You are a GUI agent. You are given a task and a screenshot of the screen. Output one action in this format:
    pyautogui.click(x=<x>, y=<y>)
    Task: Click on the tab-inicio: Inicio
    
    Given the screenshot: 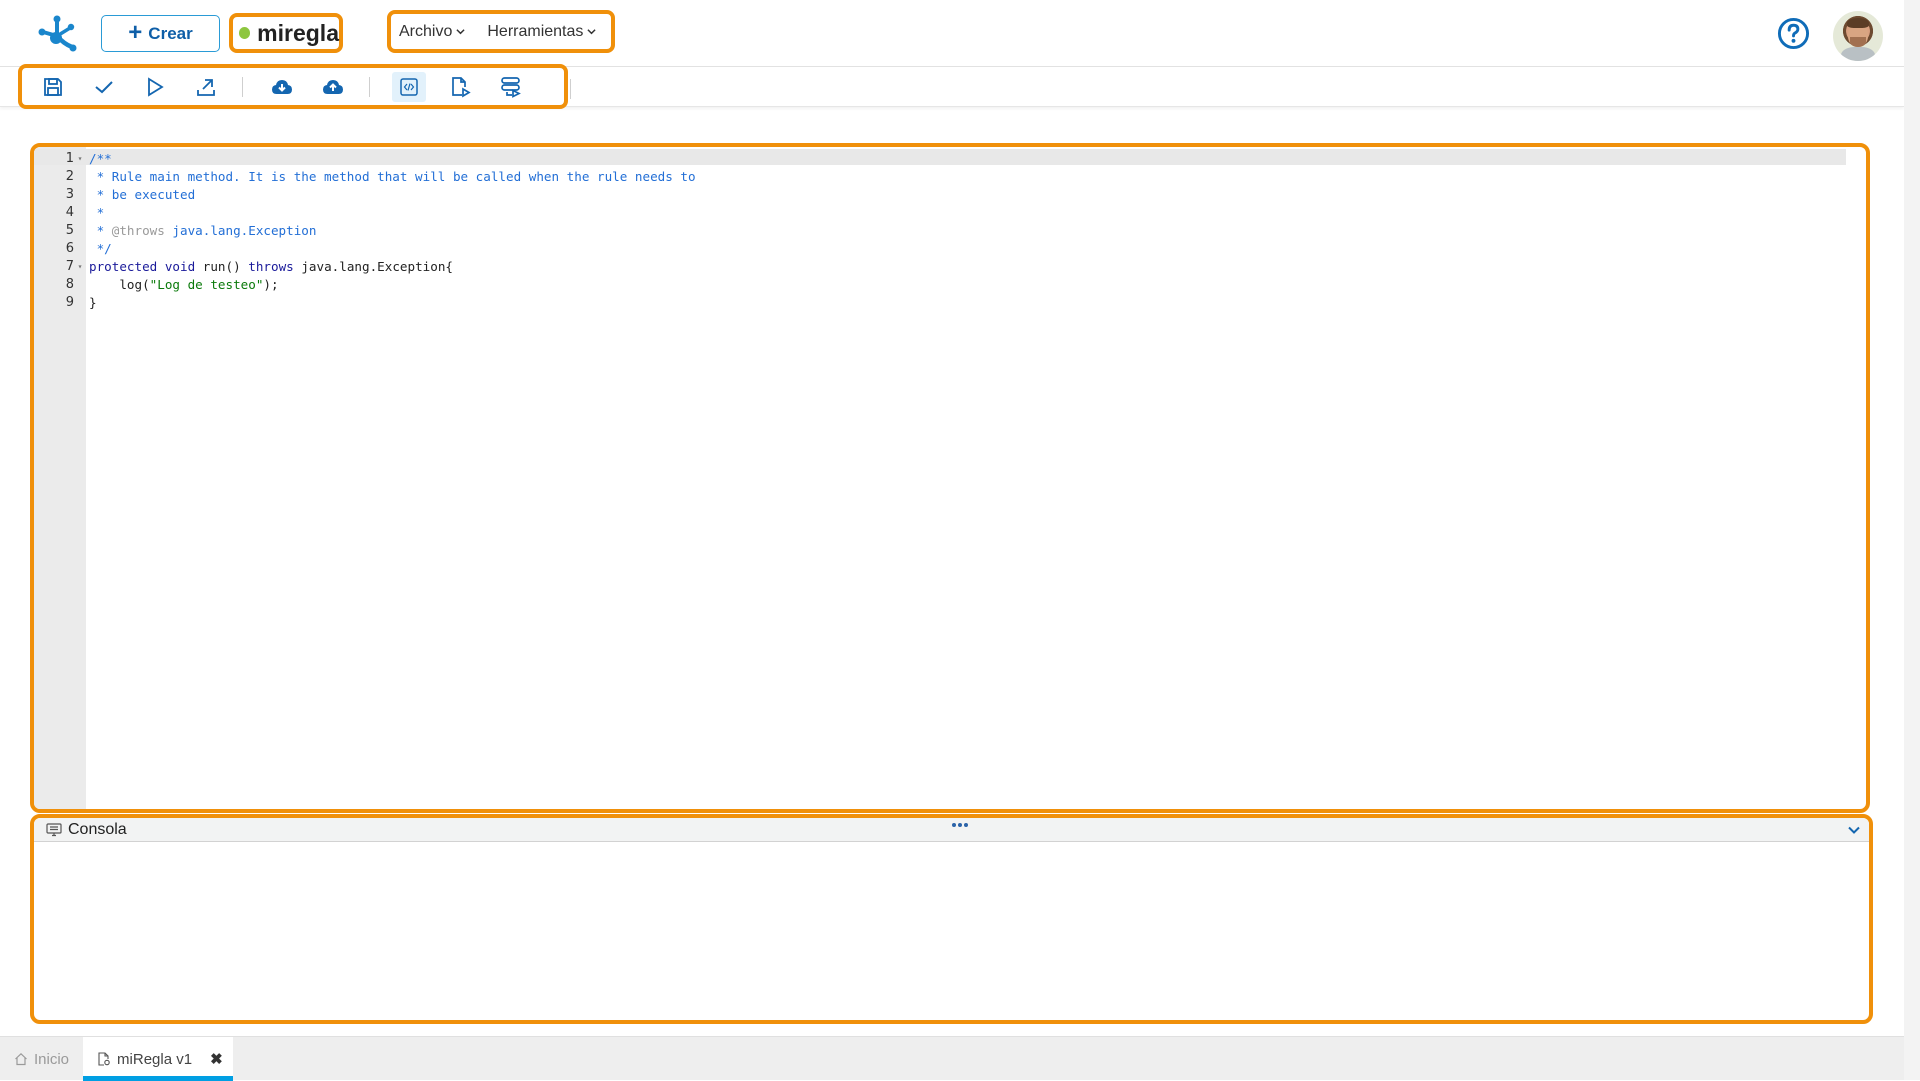 What is the action you would take?
    pyautogui.click(x=41, y=1059)
    